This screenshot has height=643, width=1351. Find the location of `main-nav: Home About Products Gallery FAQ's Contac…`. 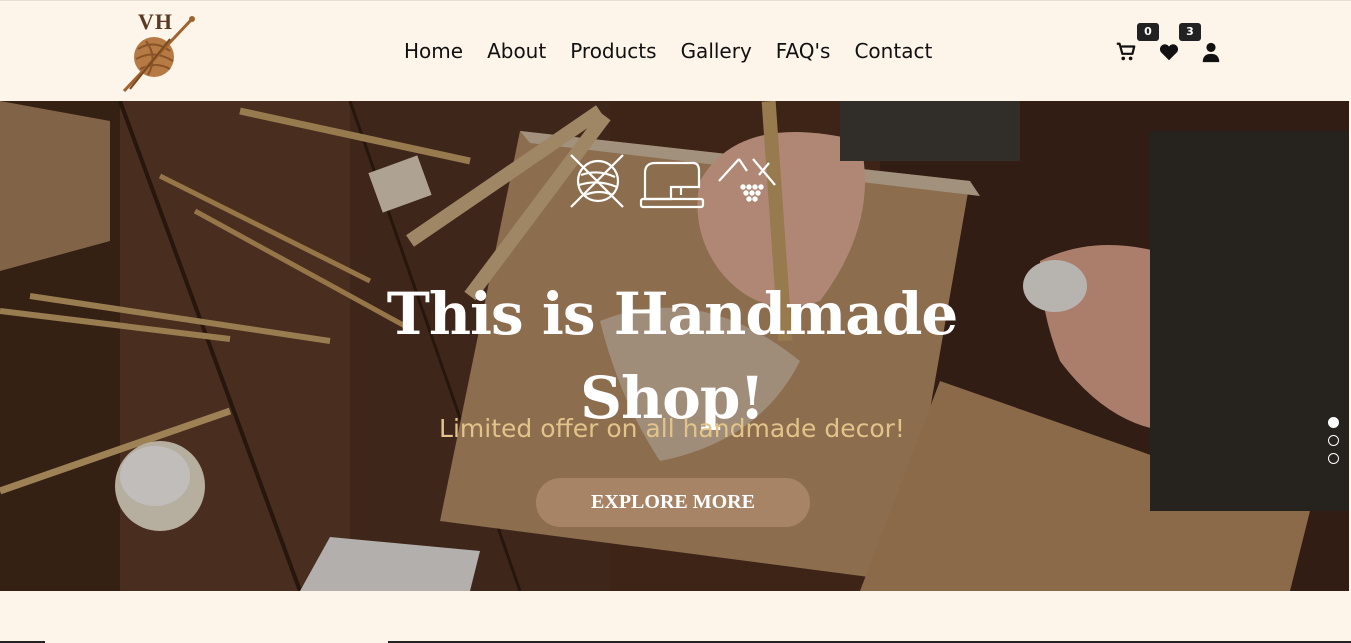

main-nav: Home About Products Gallery FAQ's Contac… is located at coordinates (668, 51).